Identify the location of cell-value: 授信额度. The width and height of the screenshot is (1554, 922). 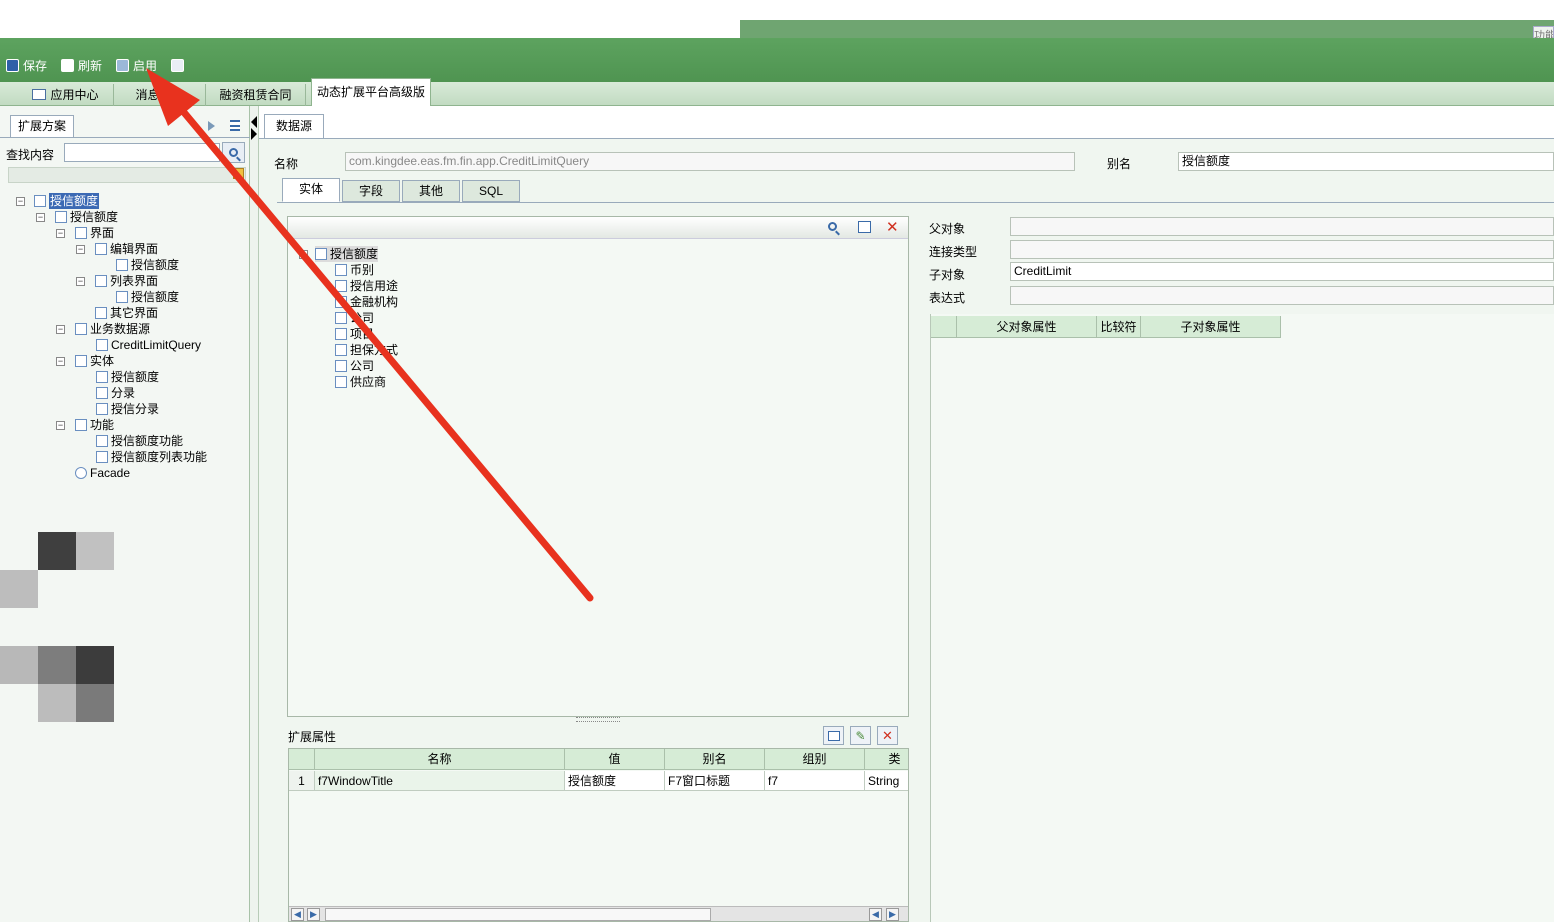
(615, 781).